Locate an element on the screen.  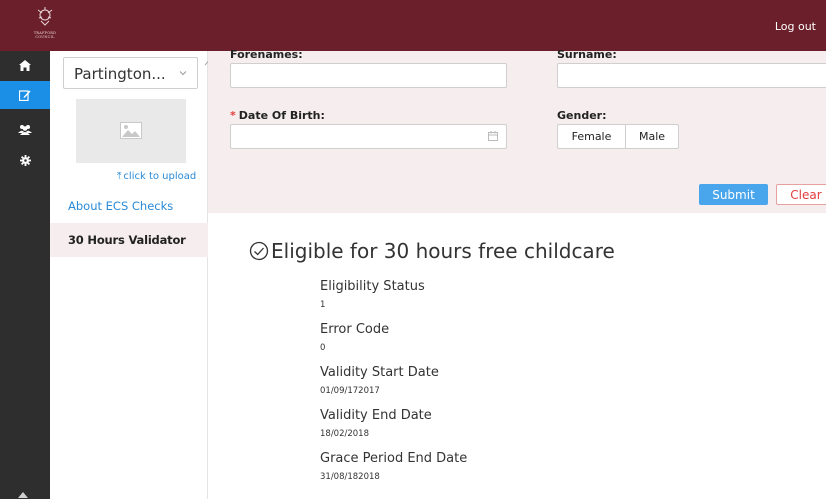
collapse-arrow-icon is located at coordinates (23, 493).